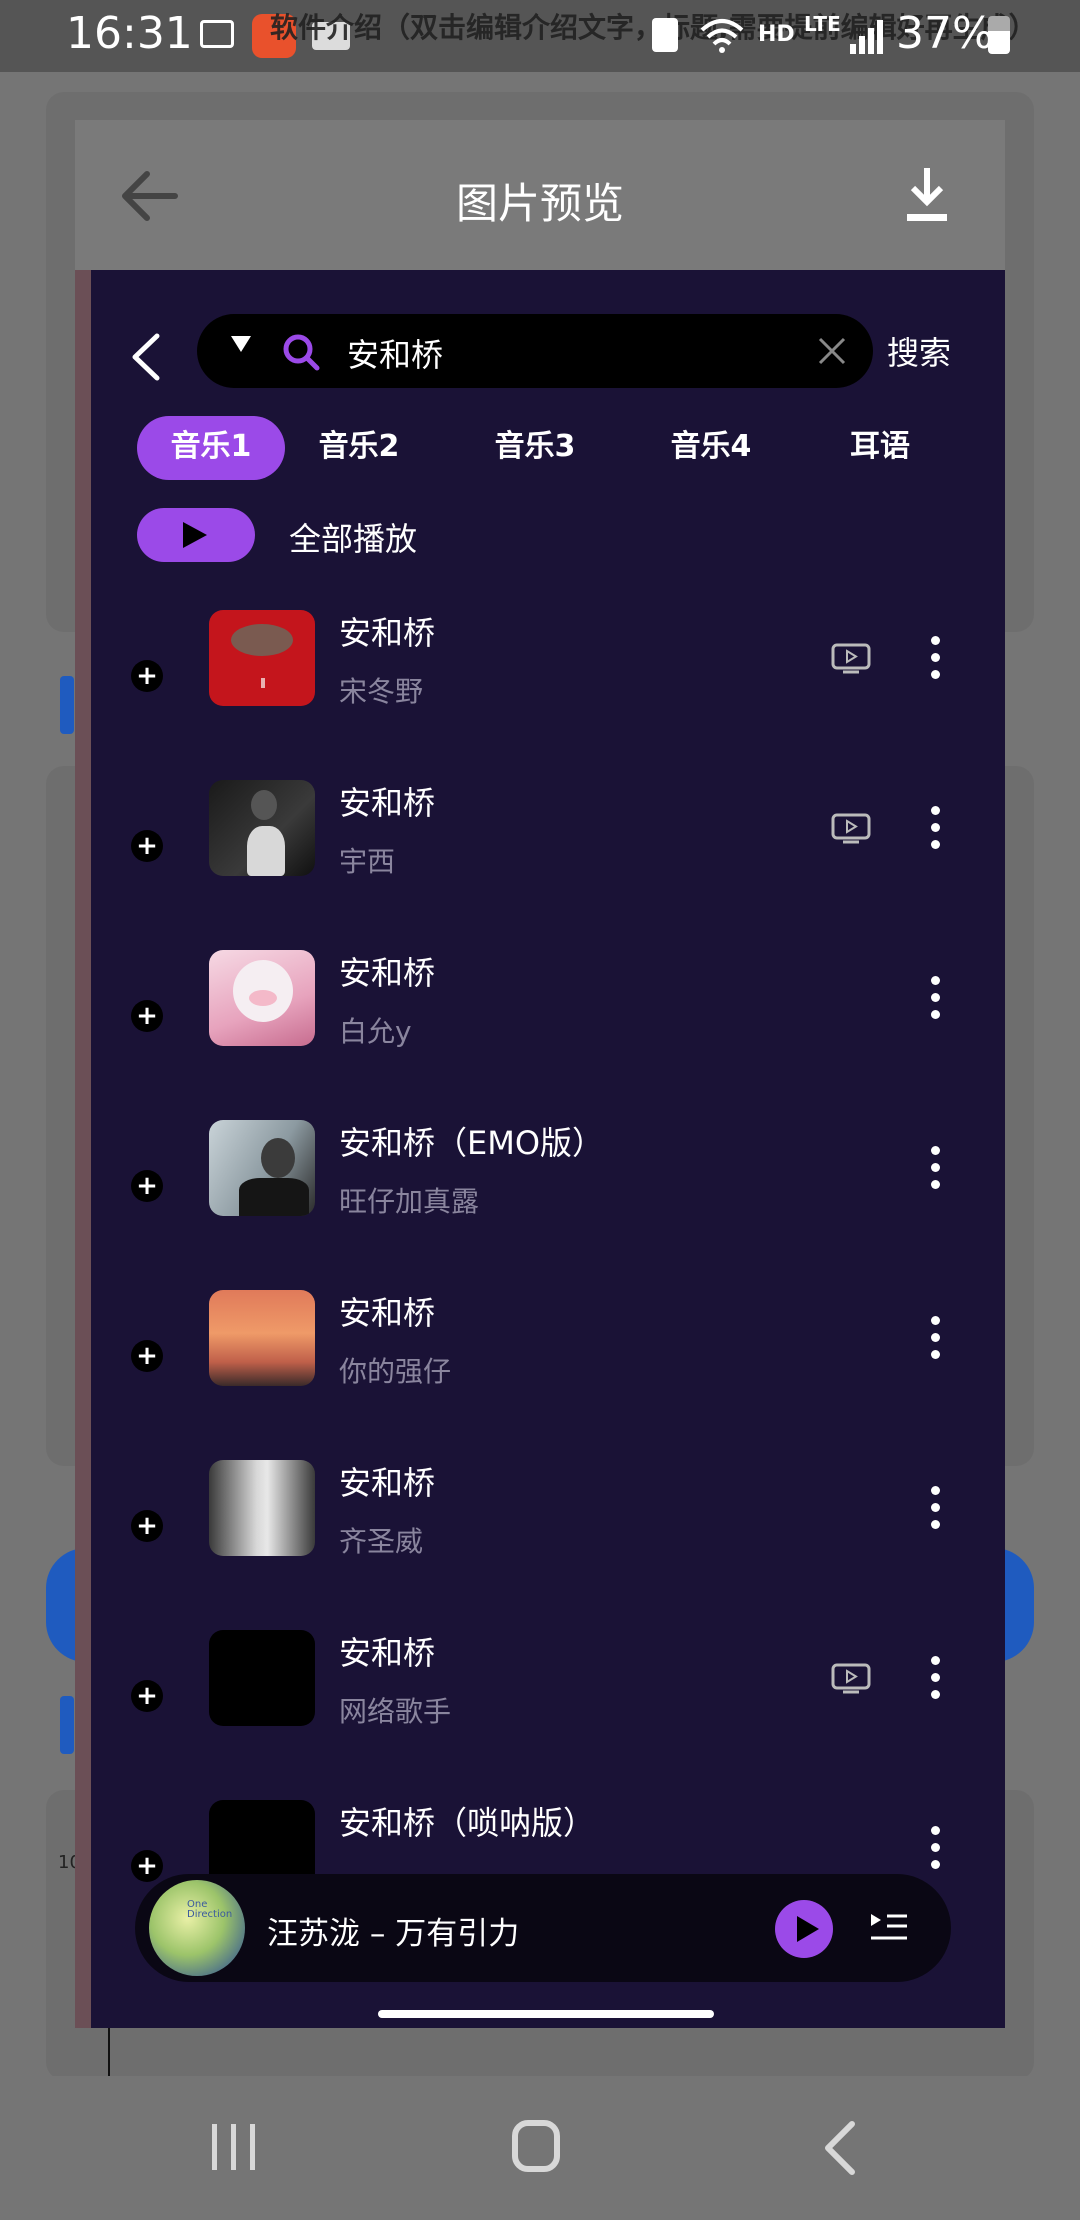  I want to click on status-time: 16:31, so click(129, 33).